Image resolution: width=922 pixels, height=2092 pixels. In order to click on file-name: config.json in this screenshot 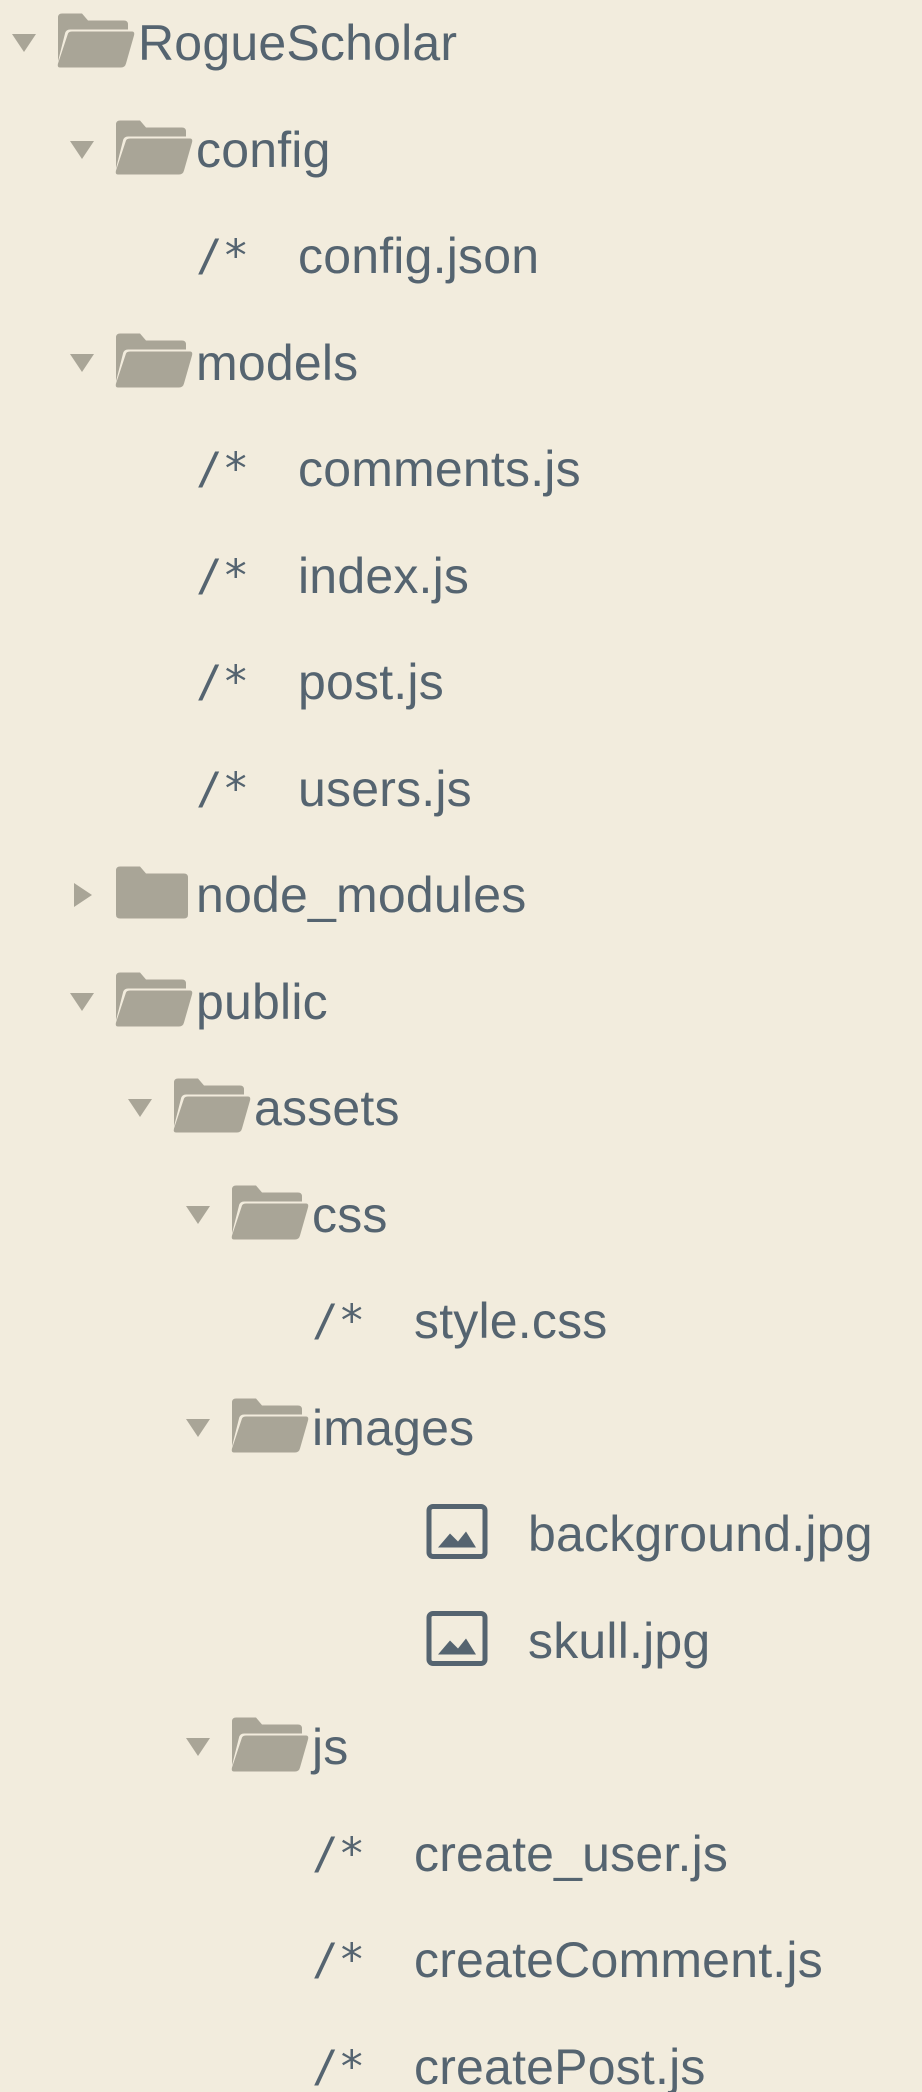, I will do `click(419, 256)`.